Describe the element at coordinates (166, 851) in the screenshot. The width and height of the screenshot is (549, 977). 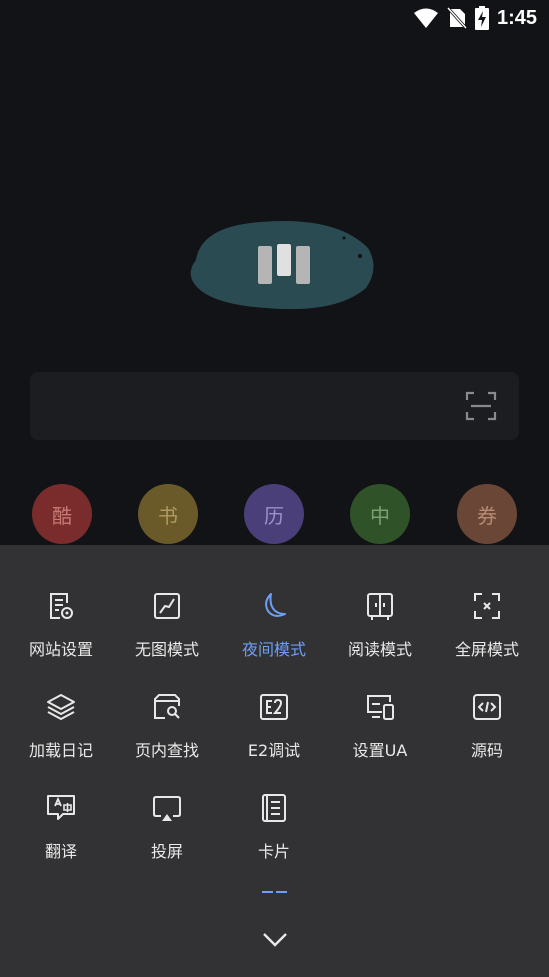
I see `menu-item-label: 投屏` at that location.